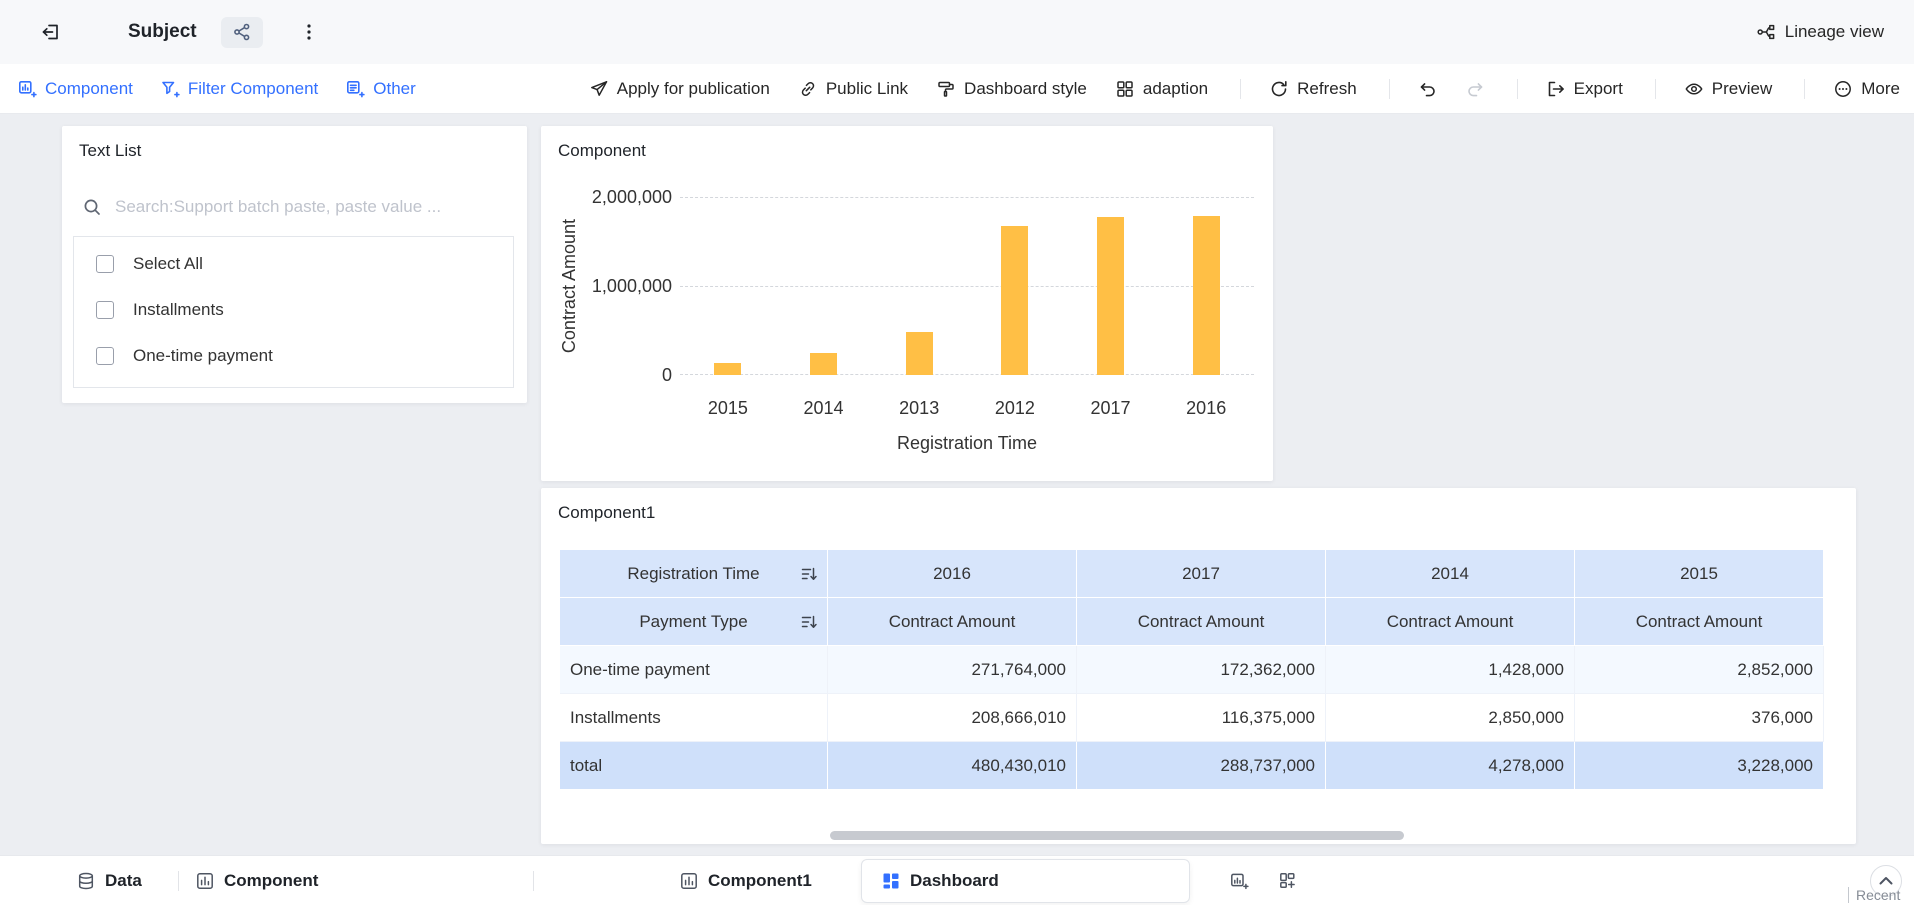 Image resolution: width=1914 pixels, height=905 pixels. What do you see at coordinates (1117, 835) in the screenshot?
I see `horizontal-scrollbar-thumb` at bounding box center [1117, 835].